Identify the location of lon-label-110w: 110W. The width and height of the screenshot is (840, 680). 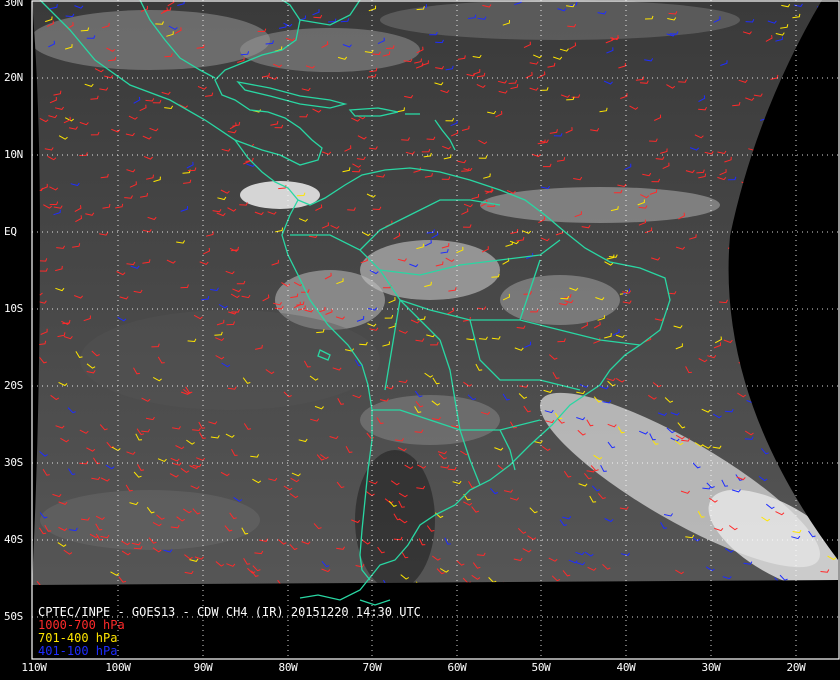
(34, 667).